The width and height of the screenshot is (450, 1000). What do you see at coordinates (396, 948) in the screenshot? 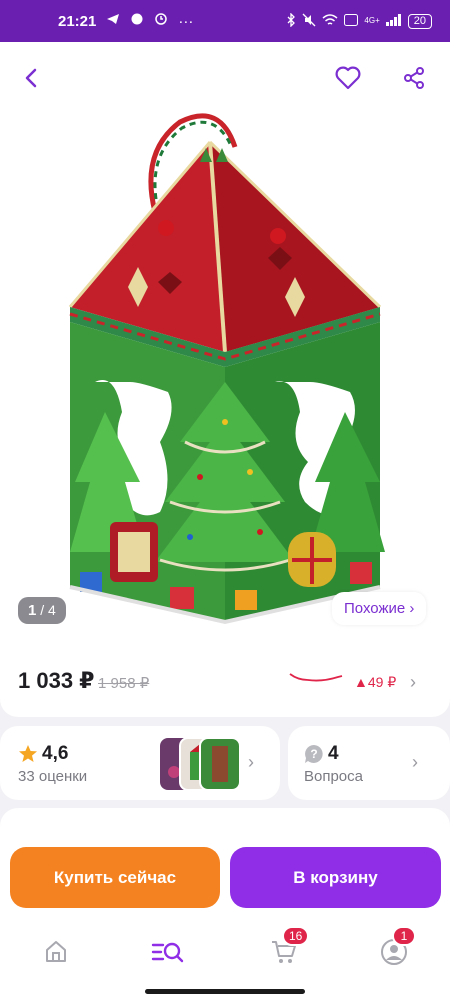
I see `nav-profile: 1` at bounding box center [396, 948].